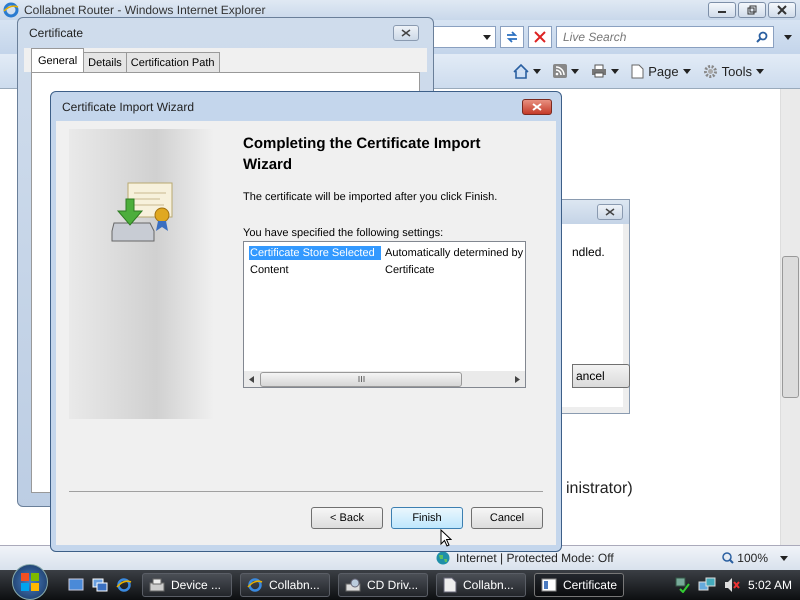  Describe the element at coordinates (347, 518) in the screenshot. I see `wizard-button: < Back` at that location.